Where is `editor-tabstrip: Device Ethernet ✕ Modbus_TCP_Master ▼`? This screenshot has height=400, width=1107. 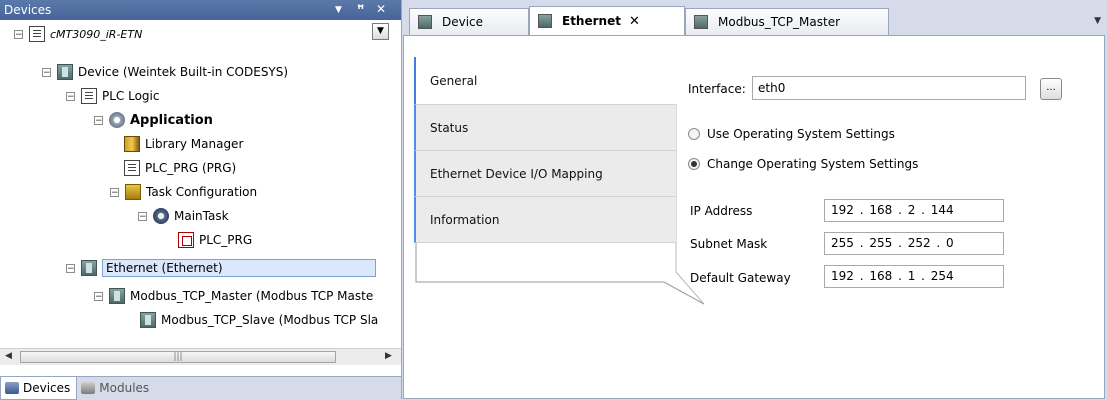
editor-tabstrip: Device Ethernet ✕ Modbus_TCP_Master ▼ is located at coordinates (755, 18).